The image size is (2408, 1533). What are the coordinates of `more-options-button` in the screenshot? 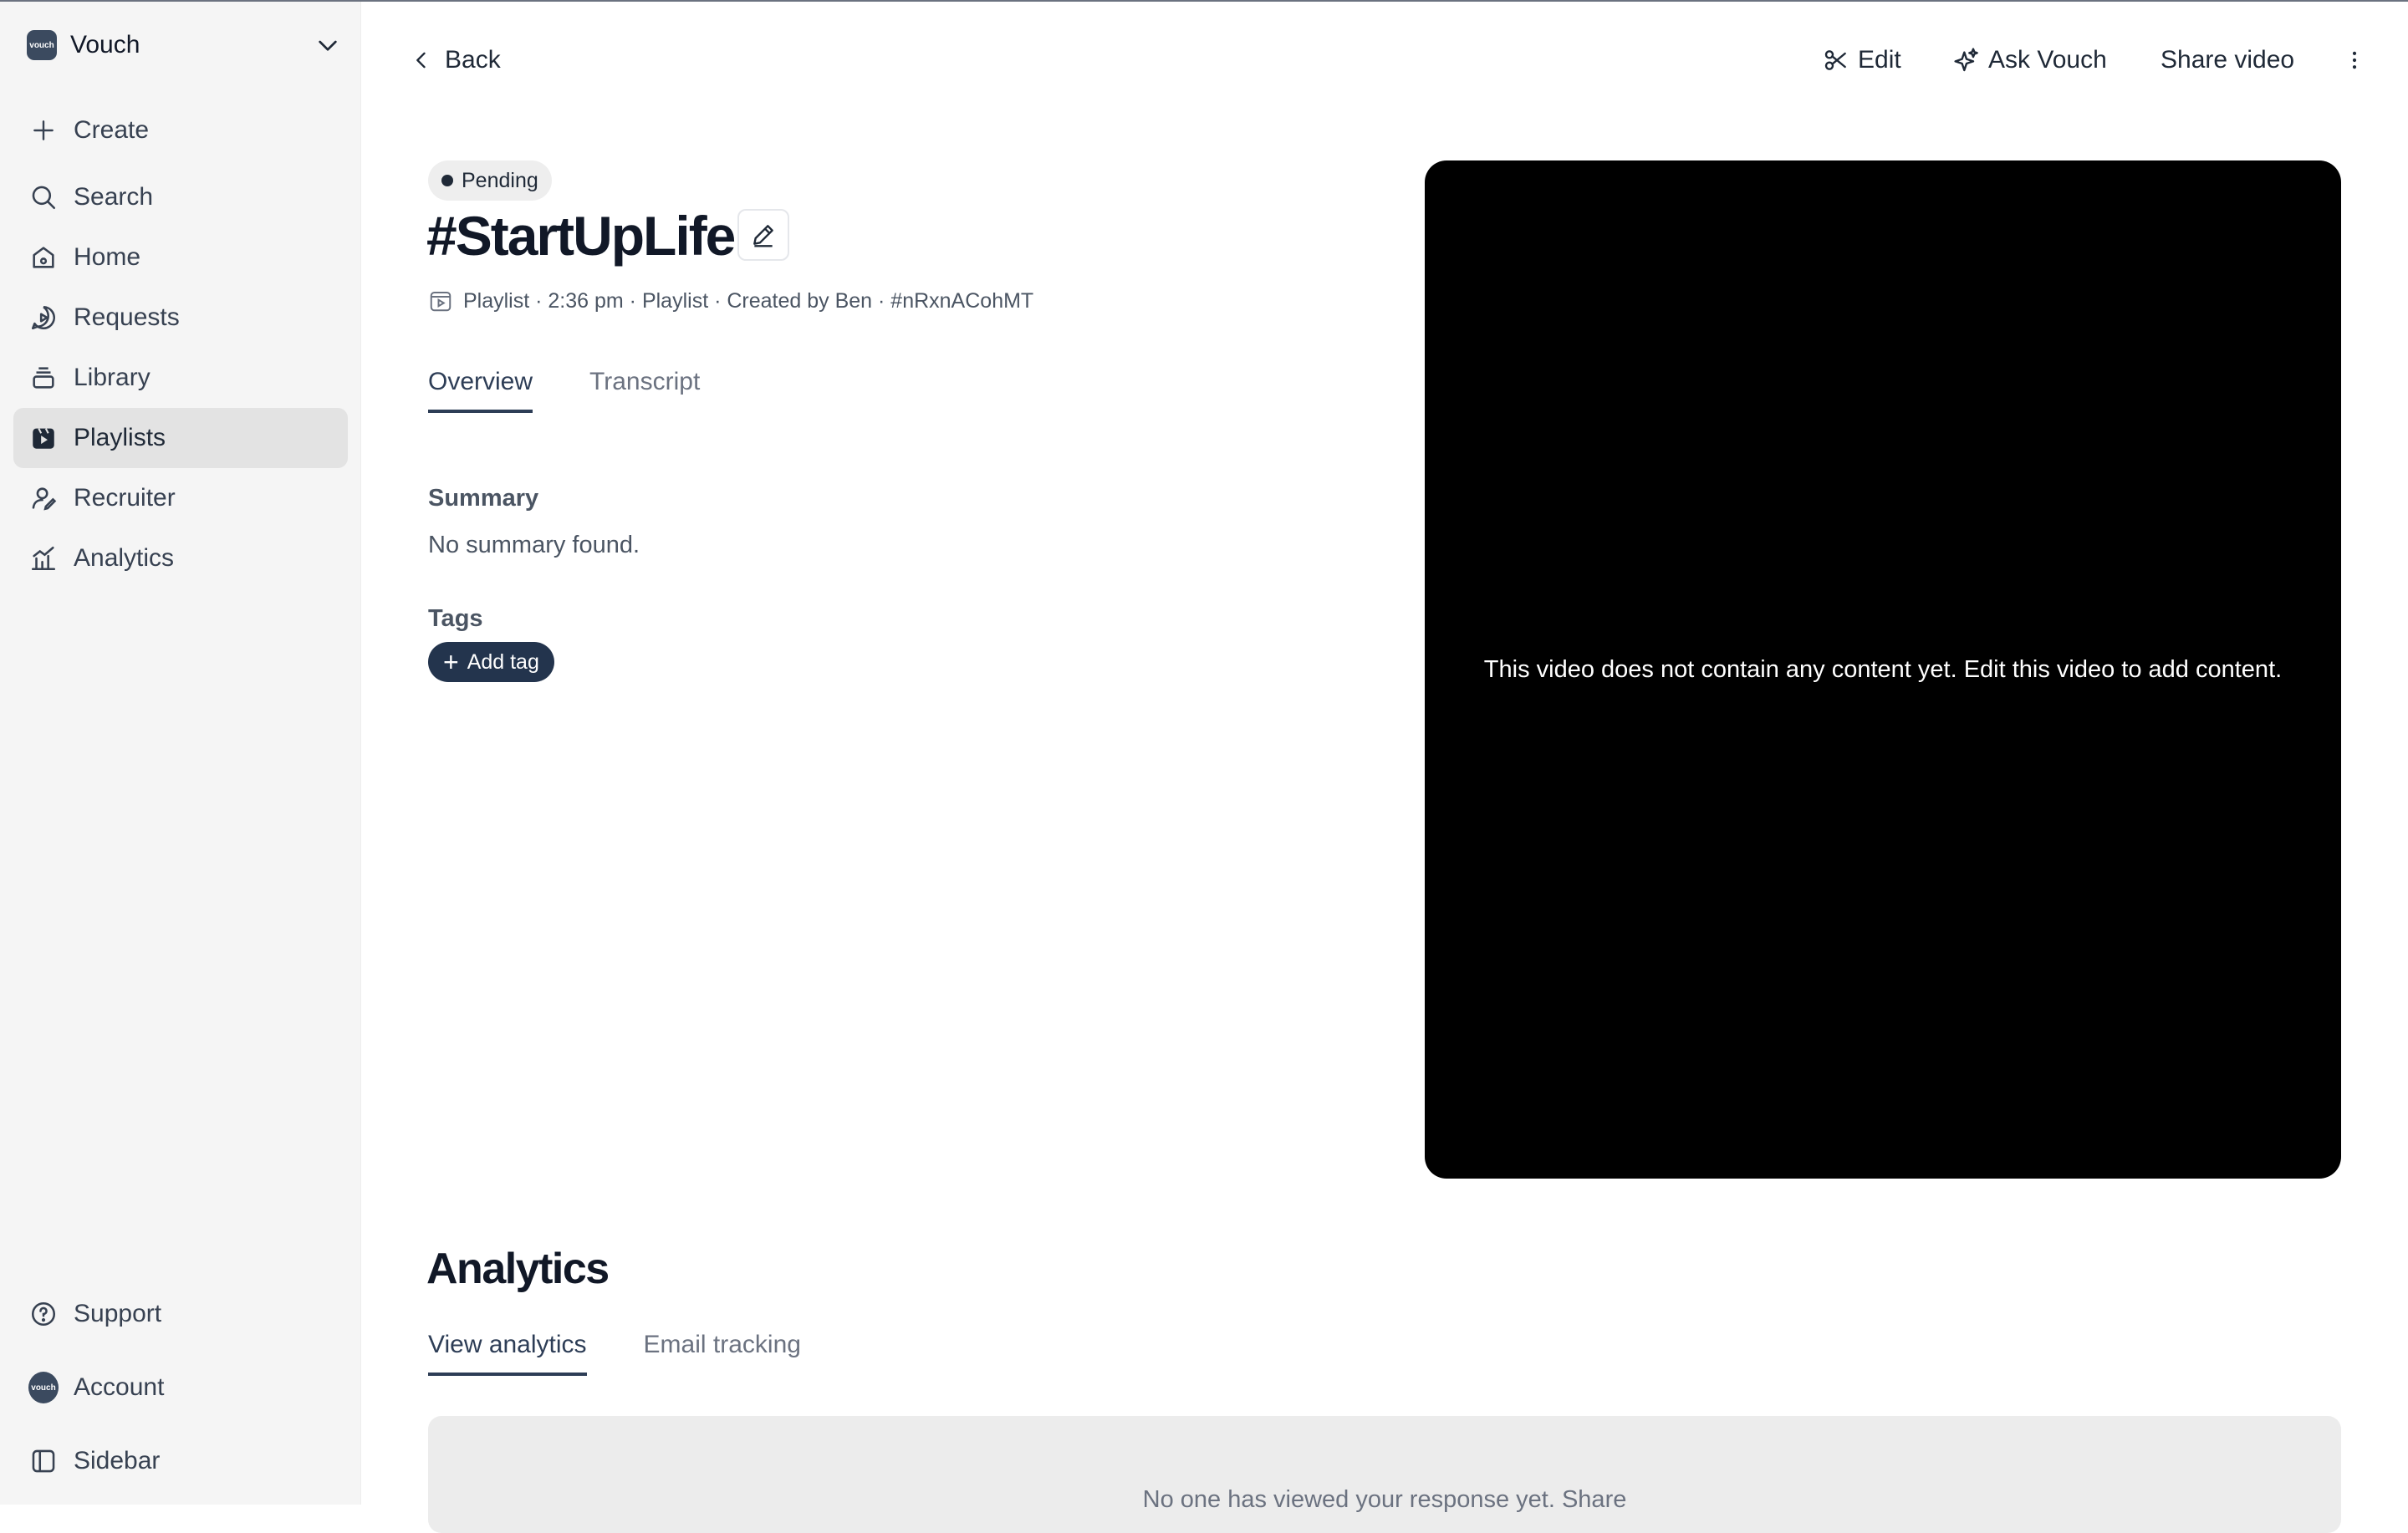 It's located at (2354, 60).